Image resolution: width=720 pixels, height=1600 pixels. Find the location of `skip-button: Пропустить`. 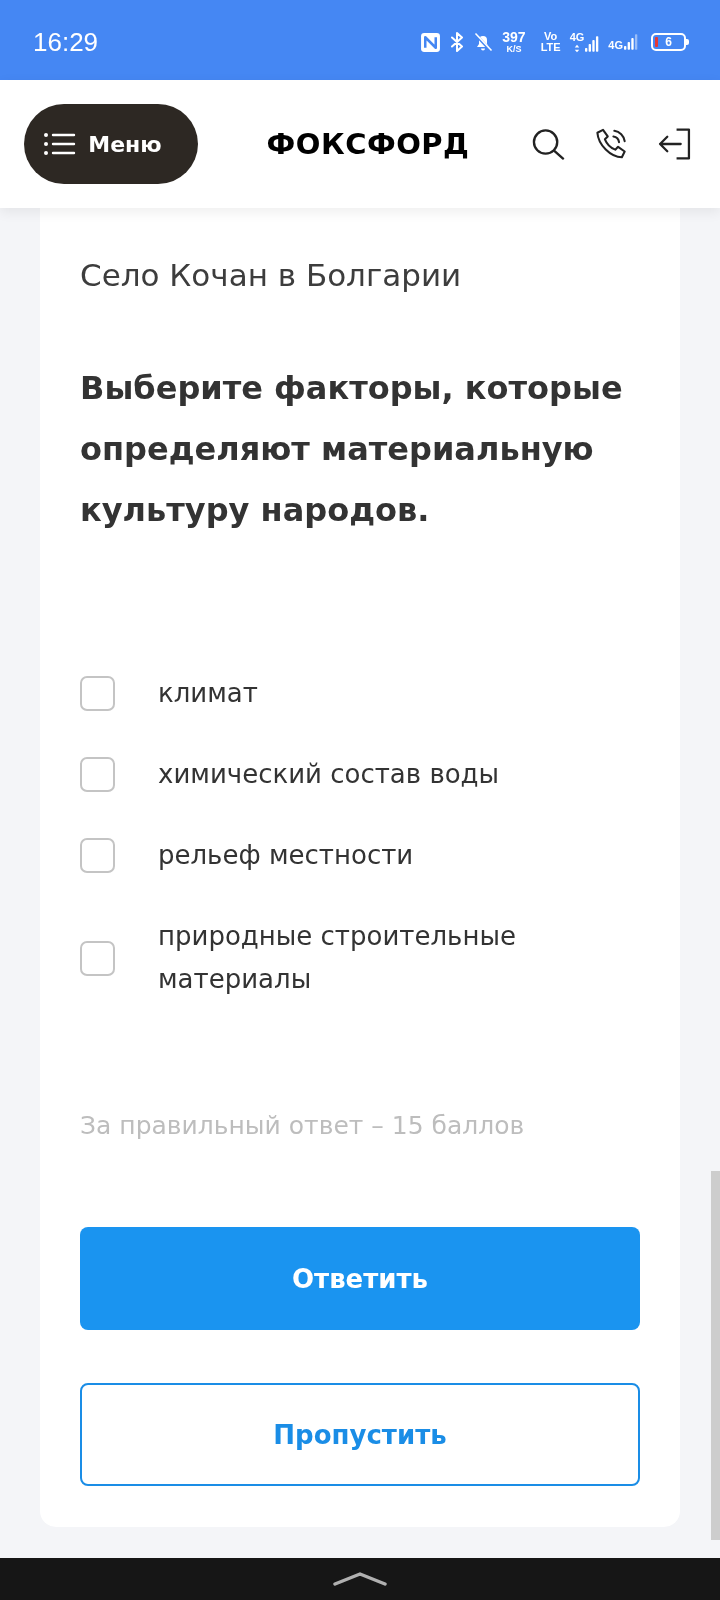

skip-button: Пропустить is located at coordinates (360, 1434).